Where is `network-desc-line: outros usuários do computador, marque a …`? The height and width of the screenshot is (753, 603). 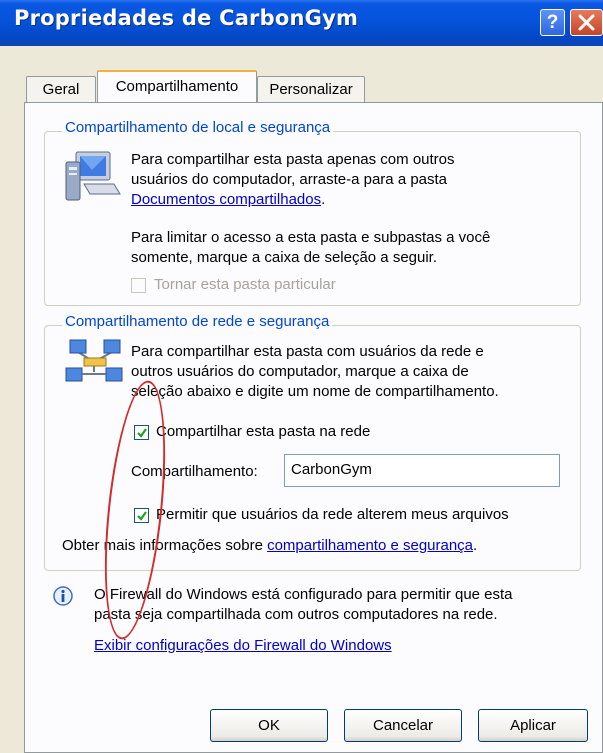 network-desc-line: outros usuários do computador, marque a … is located at coordinates (300, 371).